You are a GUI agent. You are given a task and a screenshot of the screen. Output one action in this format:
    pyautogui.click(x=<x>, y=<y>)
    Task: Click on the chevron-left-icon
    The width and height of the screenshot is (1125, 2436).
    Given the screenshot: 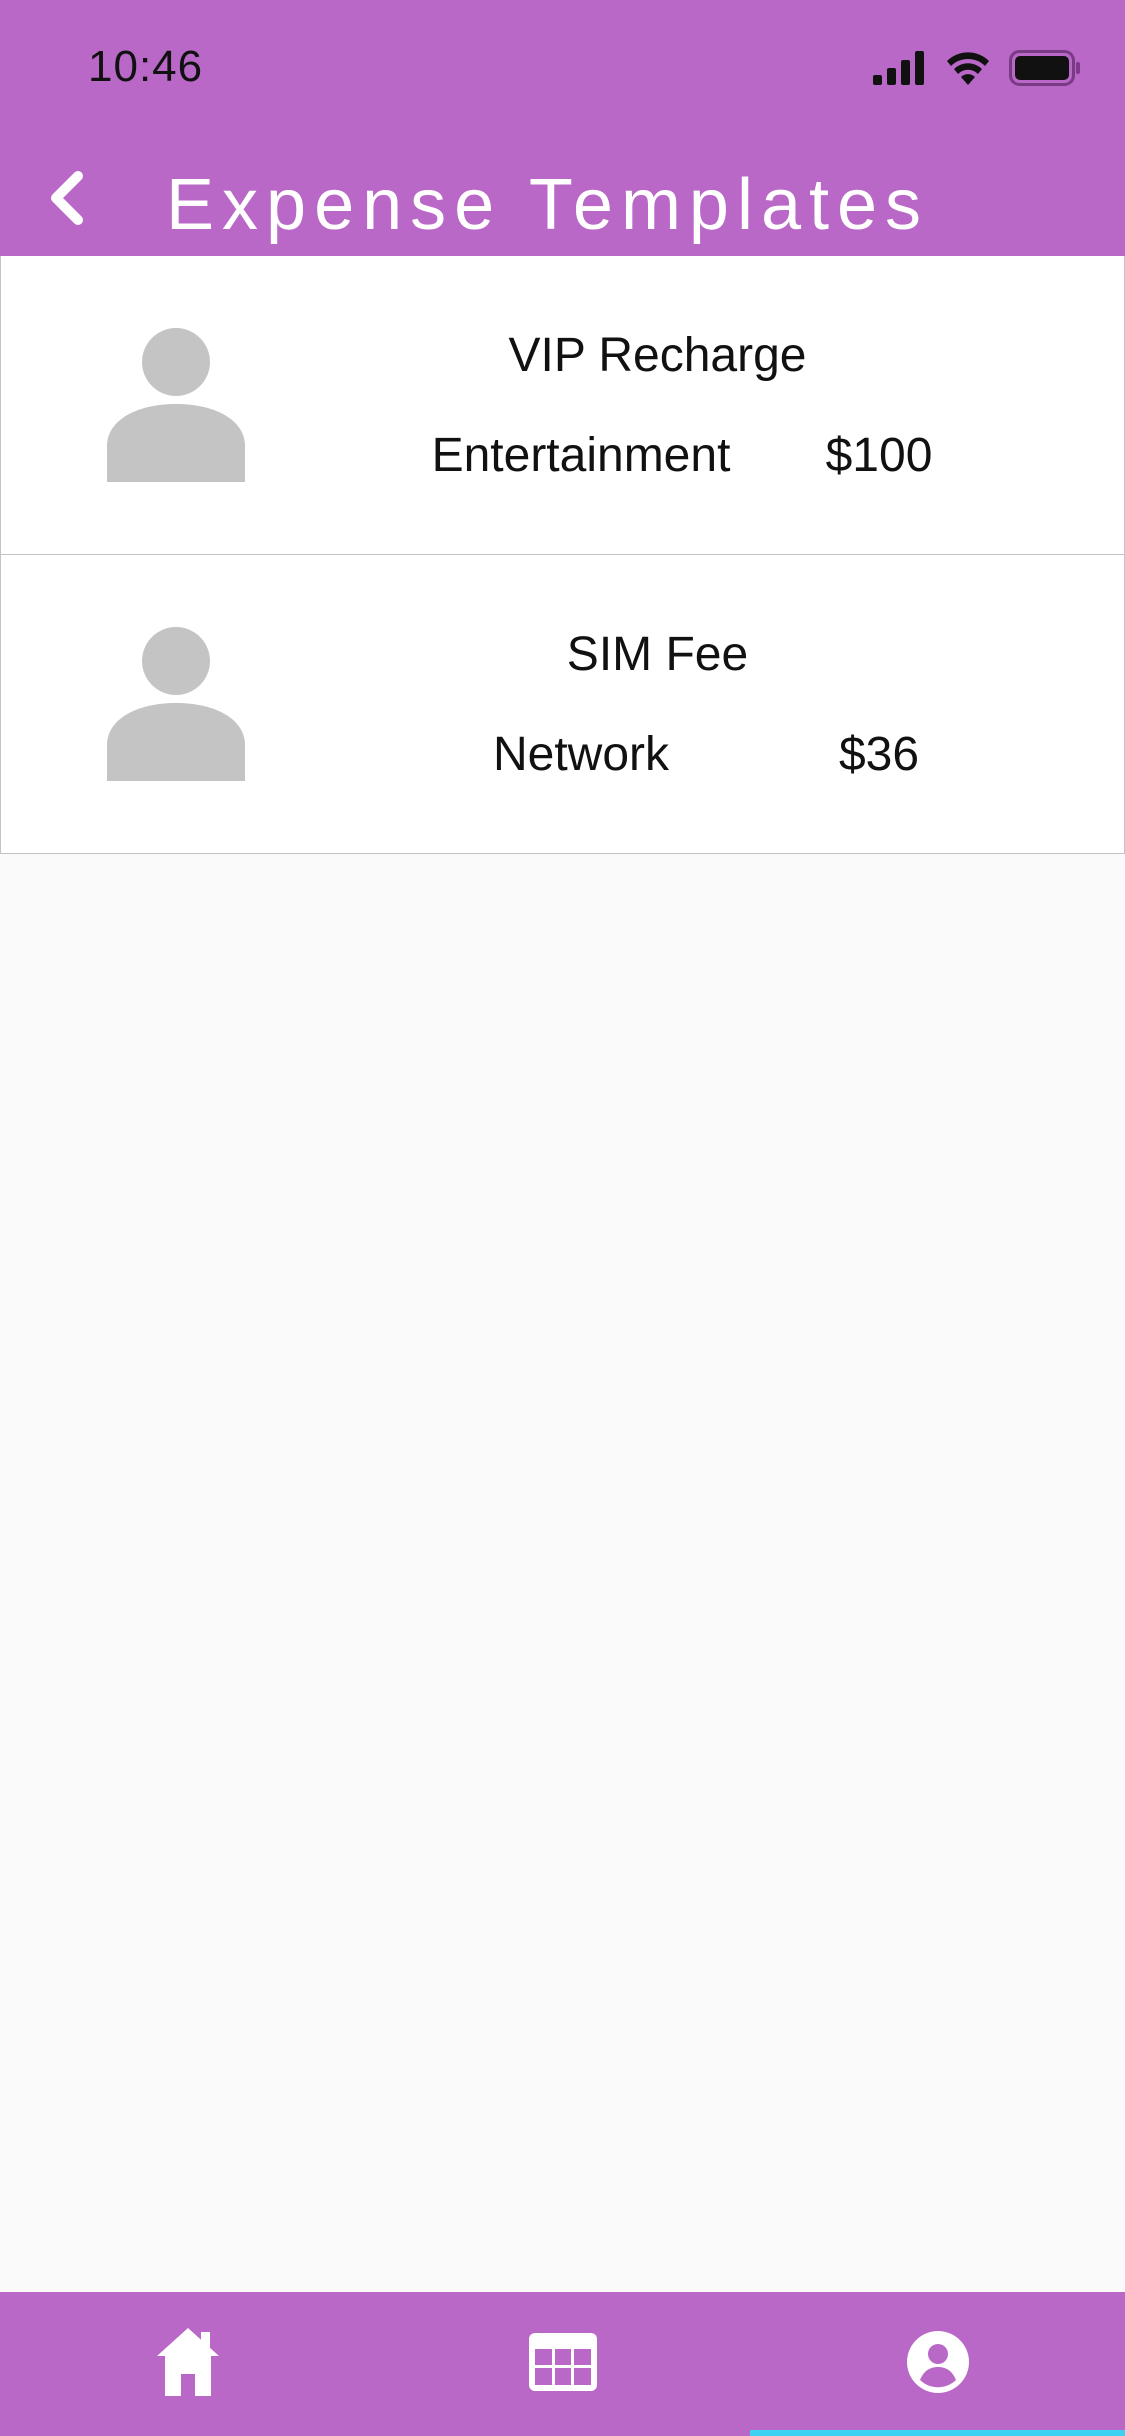 What is the action you would take?
    pyautogui.click(x=66, y=200)
    